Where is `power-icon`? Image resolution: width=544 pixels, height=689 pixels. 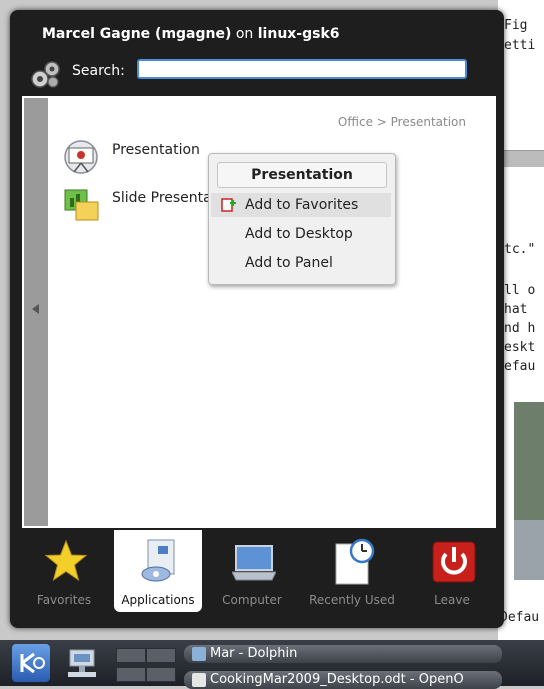
power-icon is located at coordinates (454, 562).